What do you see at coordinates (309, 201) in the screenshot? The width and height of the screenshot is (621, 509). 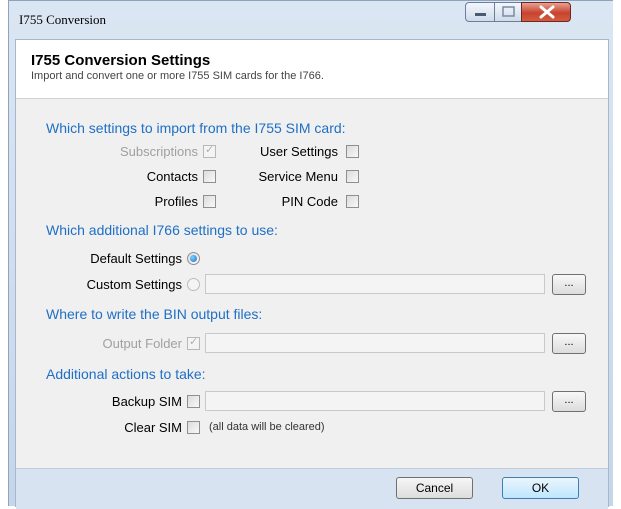 I see `pin-code-label: PIN Code` at bounding box center [309, 201].